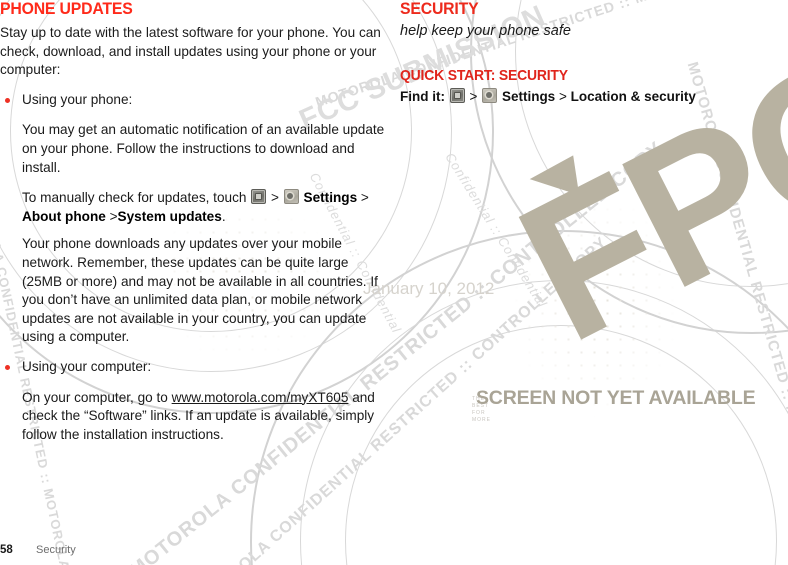 The image size is (788, 565). What do you see at coordinates (170, 216) in the screenshot?
I see `path-item-system-updates: System updates` at bounding box center [170, 216].